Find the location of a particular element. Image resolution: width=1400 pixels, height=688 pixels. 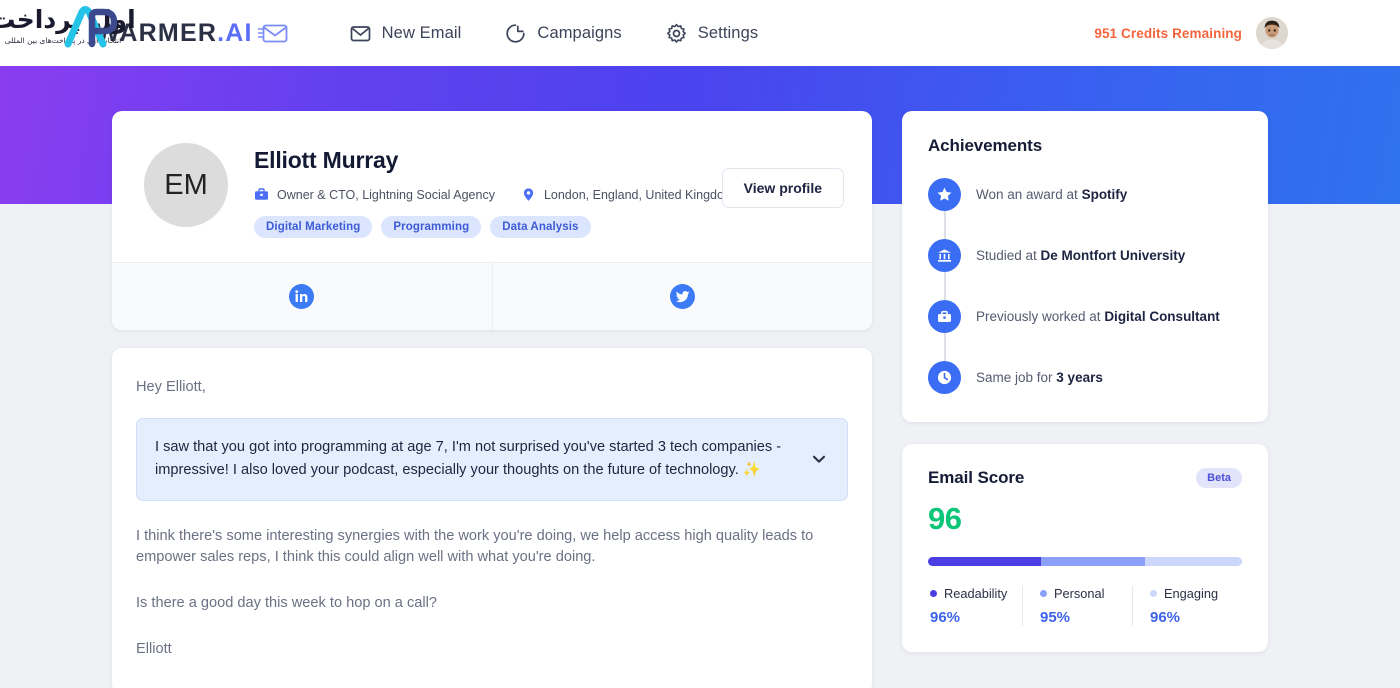

email-score-value: 96 is located at coordinates (945, 518).